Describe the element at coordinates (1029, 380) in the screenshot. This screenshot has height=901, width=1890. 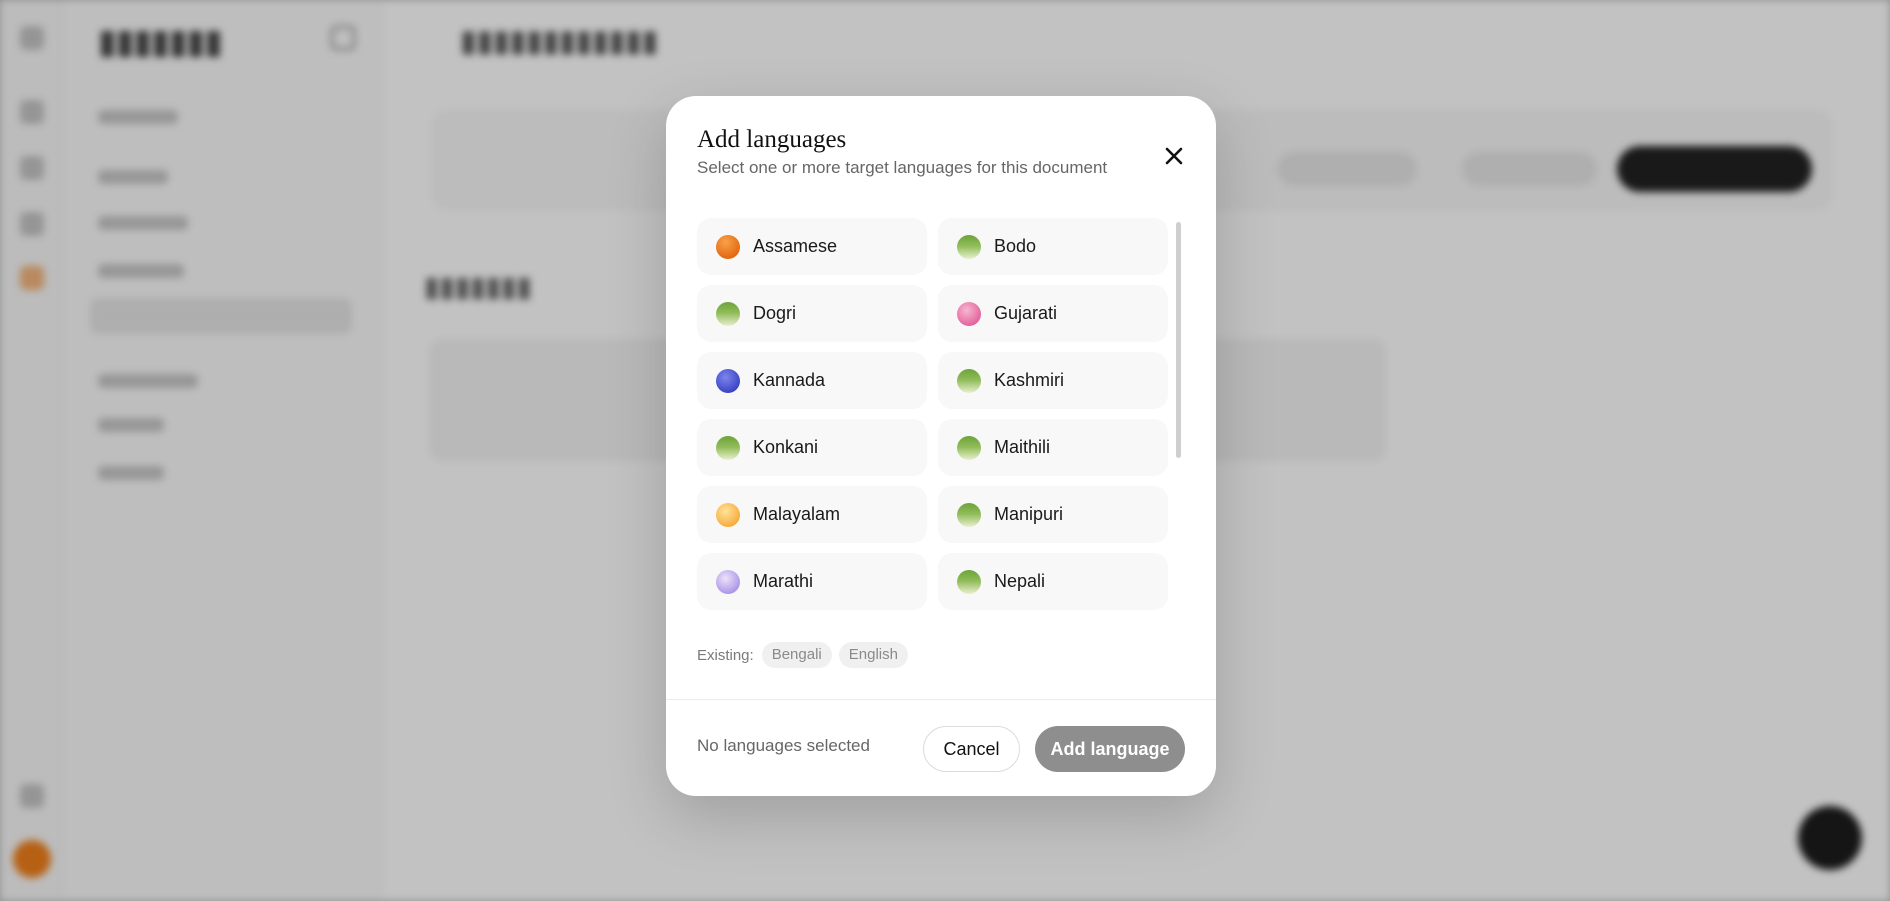
I see `language-option-label: Kashmiri` at that location.